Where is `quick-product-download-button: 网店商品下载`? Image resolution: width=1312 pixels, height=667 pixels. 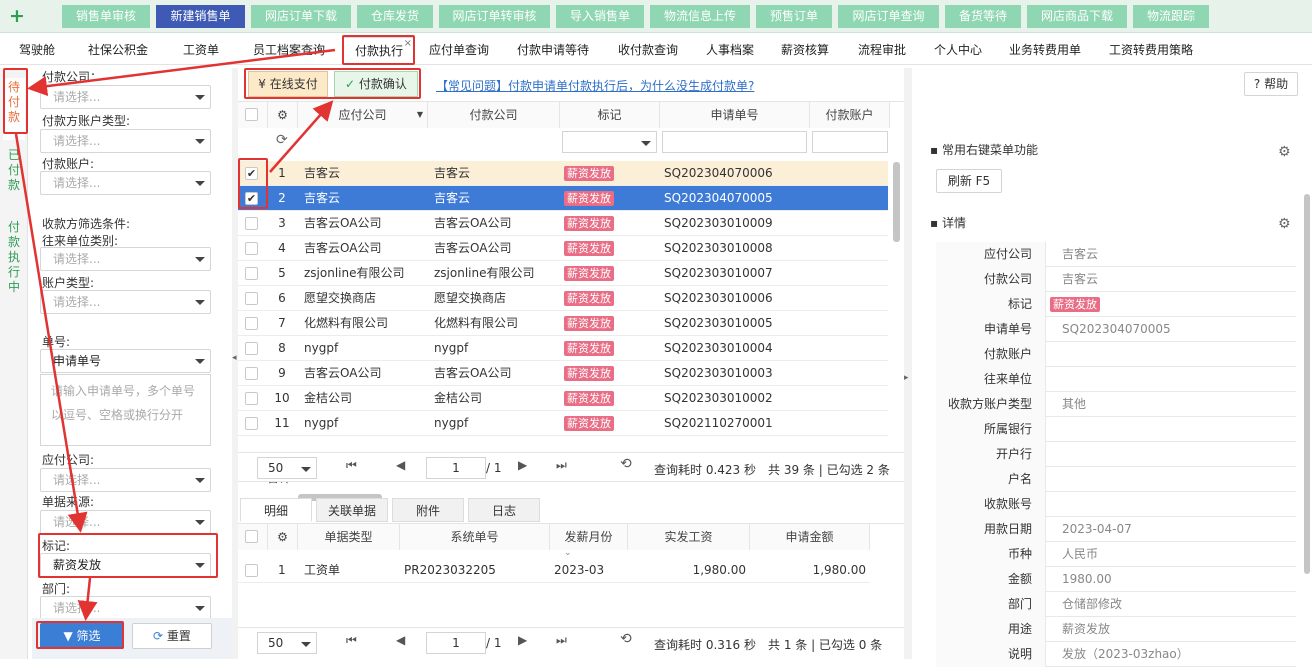
quick-product-download-button: 网店商品下载 is located at coordinates (1077, 16).